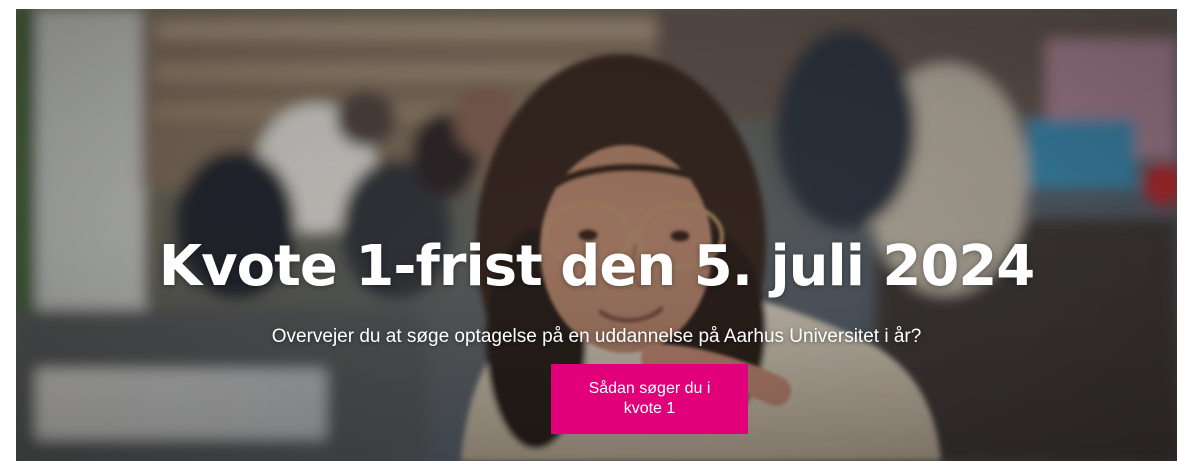  Describe the element at coordinates (649, 399) in the screenshot. I see `apply-kvote-1-button: Sådan søger du i kvote 1` at that location.